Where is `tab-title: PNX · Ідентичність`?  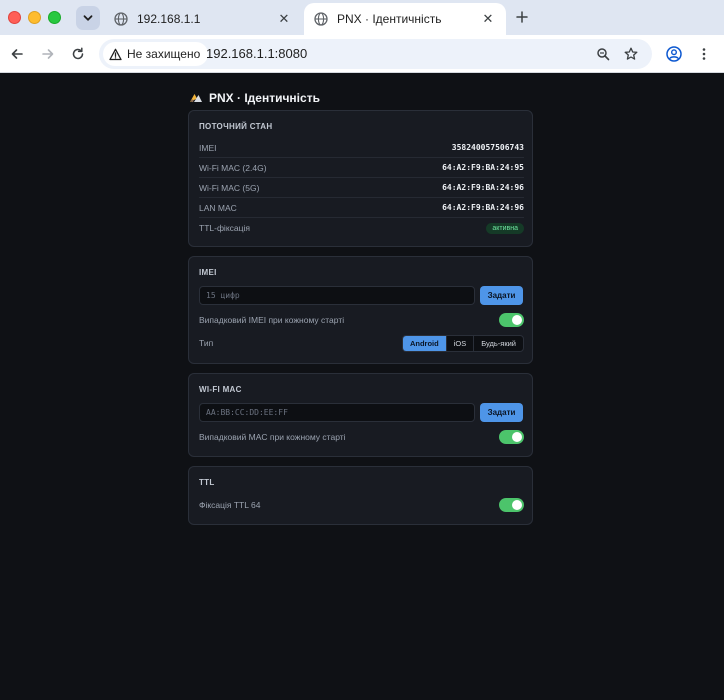
tab-title: PNX · Ідентичність is located at coordinates (389, 19).